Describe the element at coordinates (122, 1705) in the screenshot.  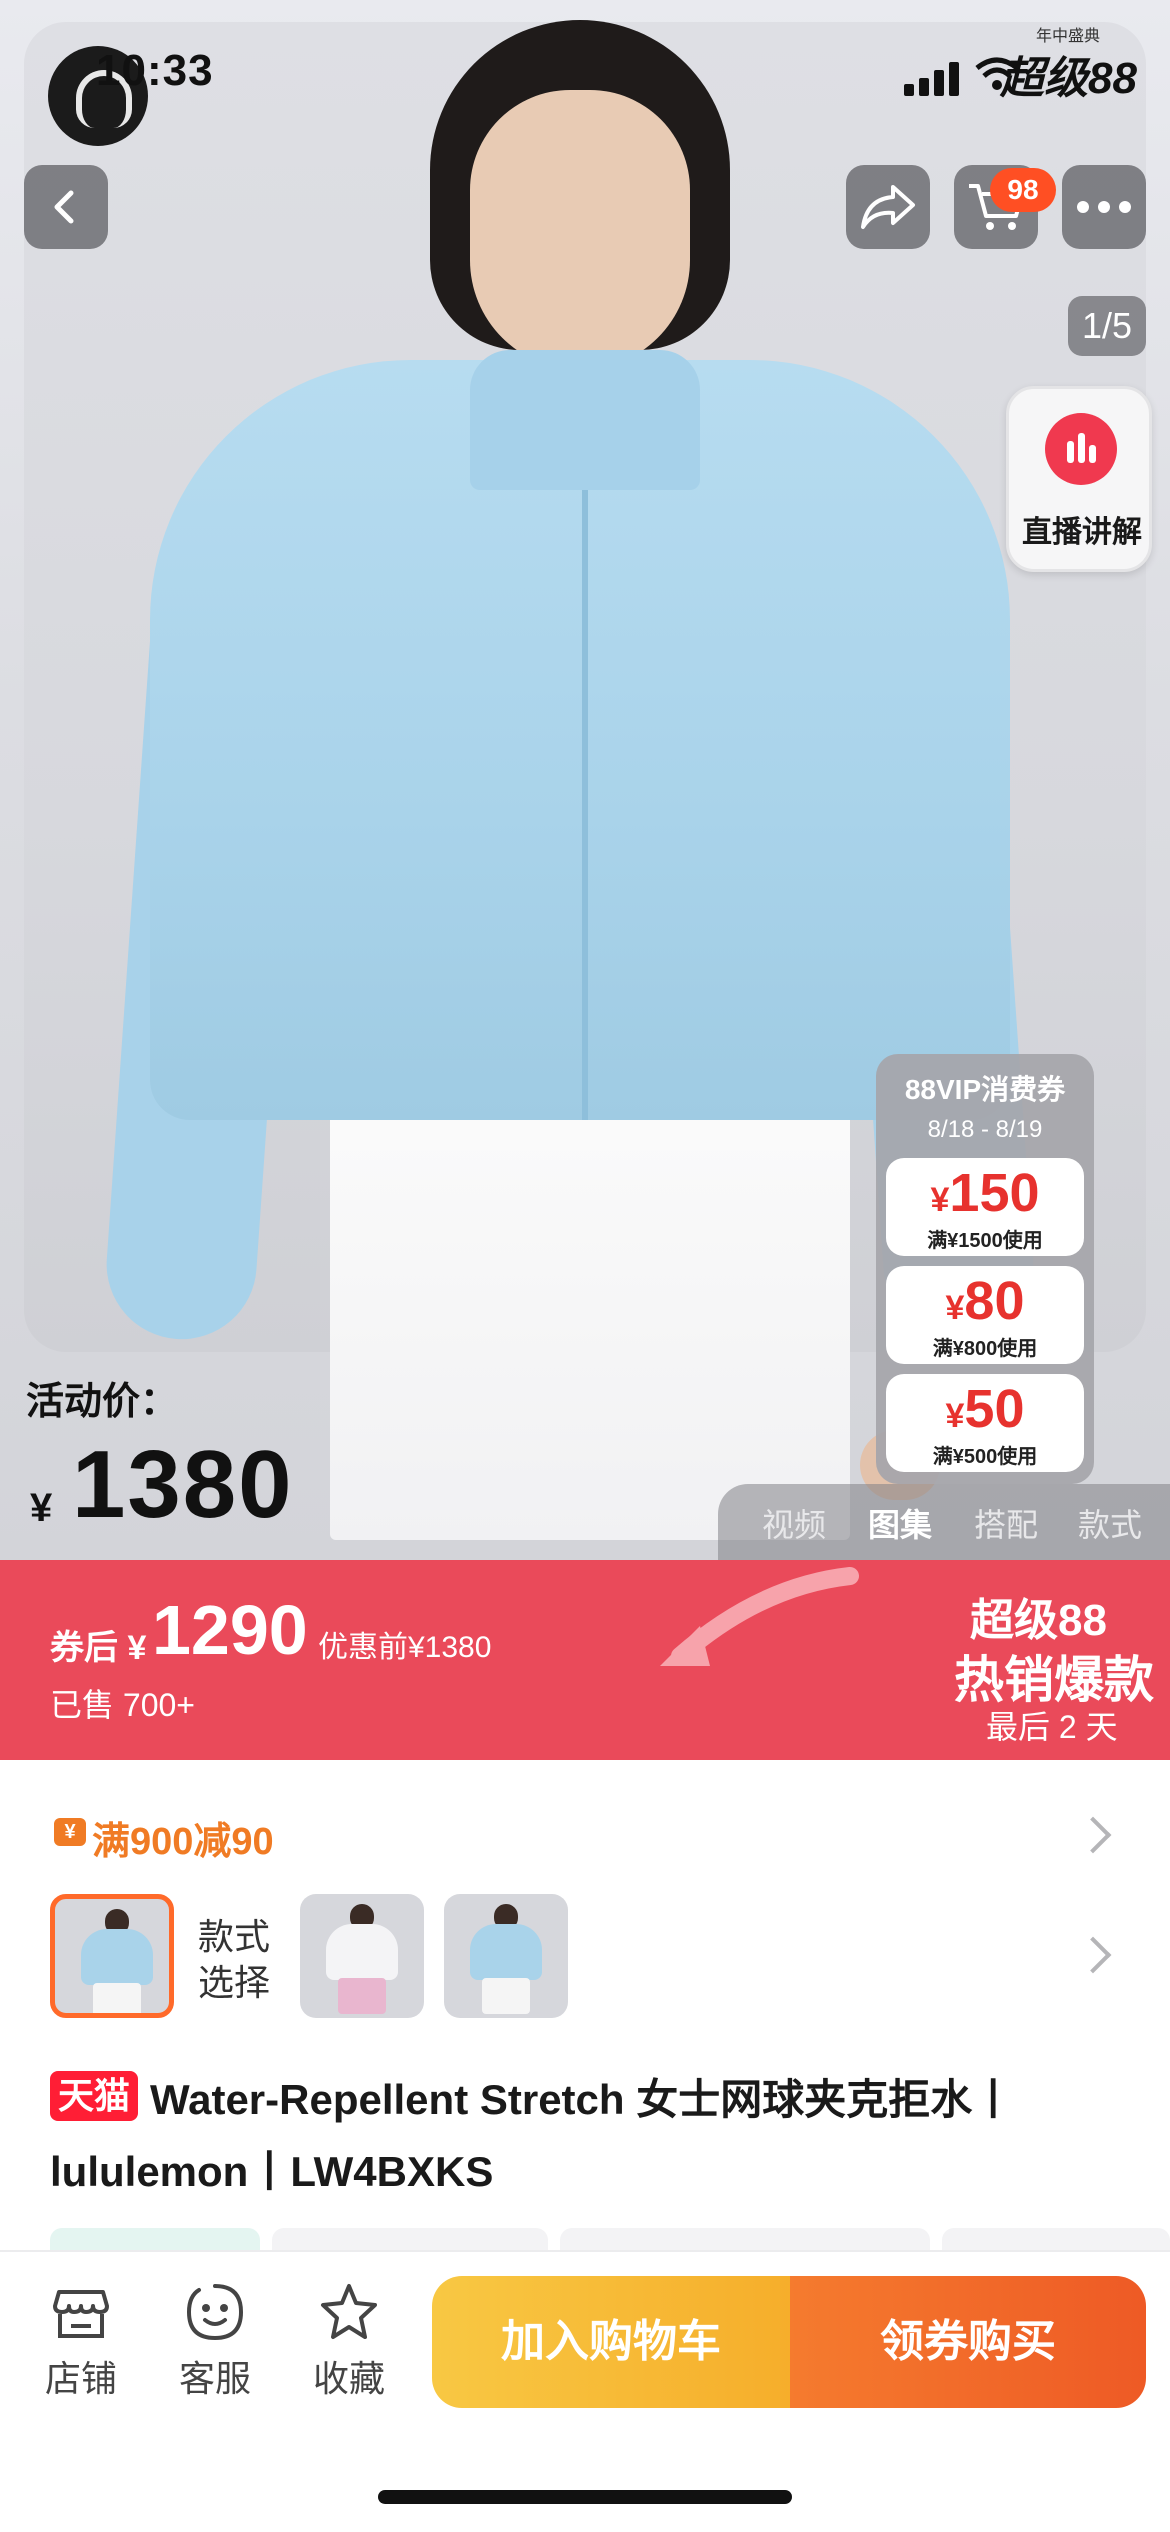
I see `sold-count: 已售 700+` at that location.